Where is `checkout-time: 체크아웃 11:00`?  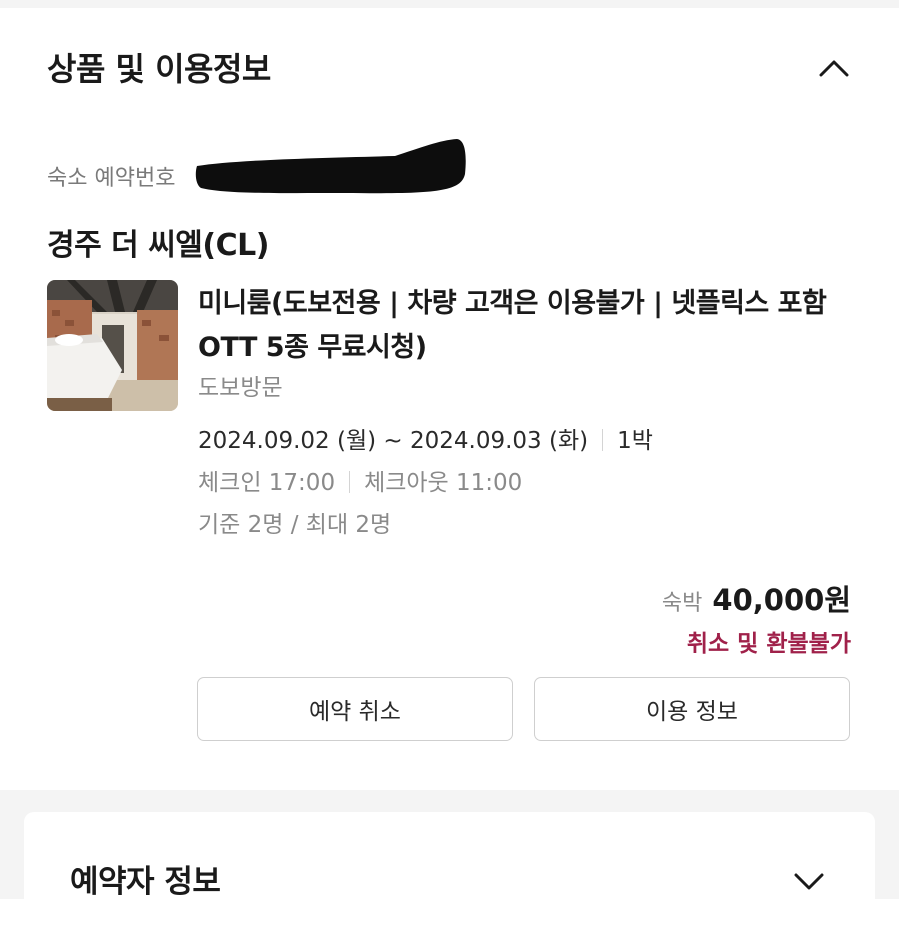 checkout-time: 체크아웃 11:00 is located at coordinates (443, 483).